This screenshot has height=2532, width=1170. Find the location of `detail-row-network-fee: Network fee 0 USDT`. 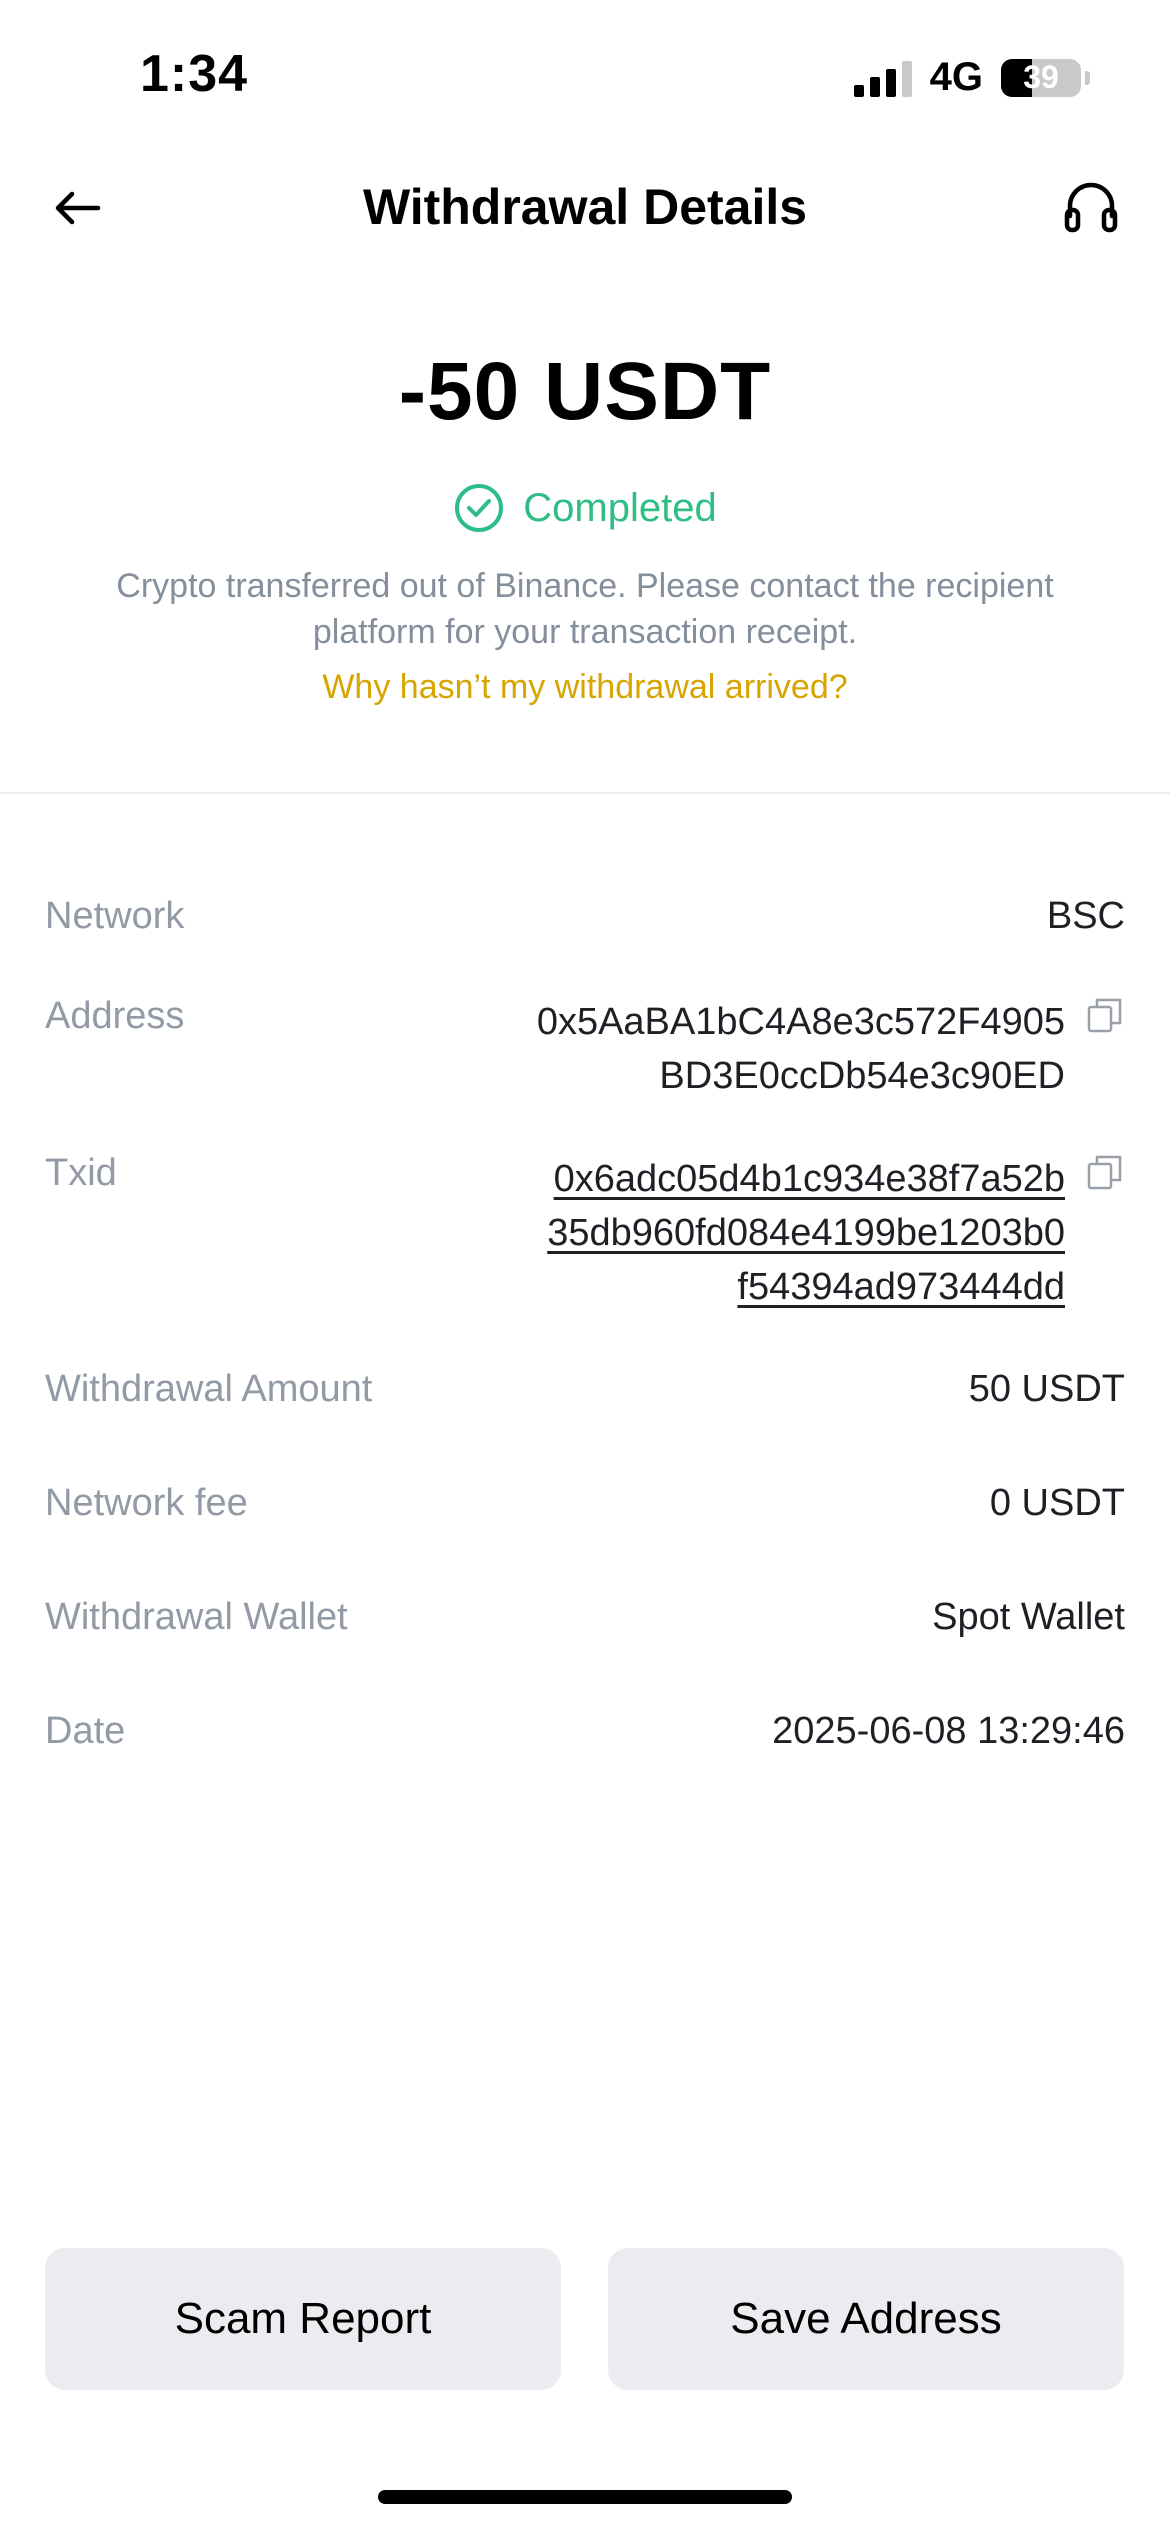

detail-row-network-fee: Network fee 0 USDT is located at coordinates (585, 1507).